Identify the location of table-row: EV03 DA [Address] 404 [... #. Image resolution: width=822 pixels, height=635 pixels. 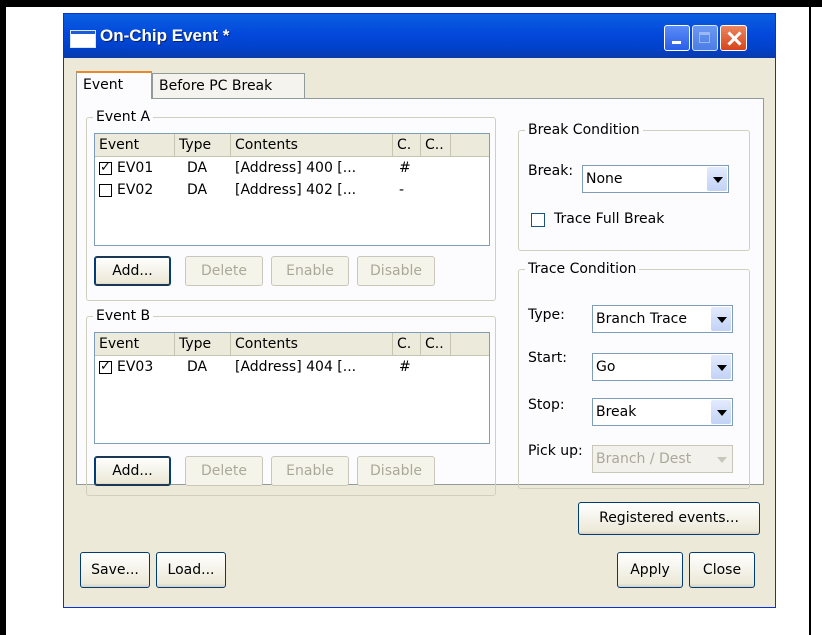
(292, 367).